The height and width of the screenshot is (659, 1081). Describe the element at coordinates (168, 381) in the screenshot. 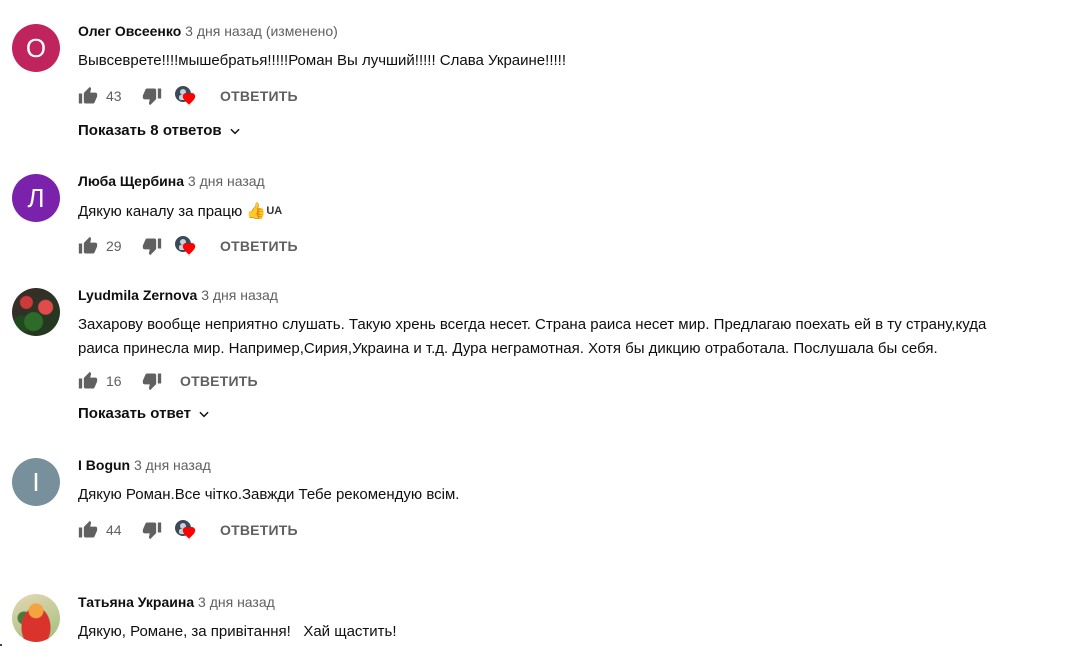

I see `comment-actions: 16 ОТВЕТИТЬ` at that location.